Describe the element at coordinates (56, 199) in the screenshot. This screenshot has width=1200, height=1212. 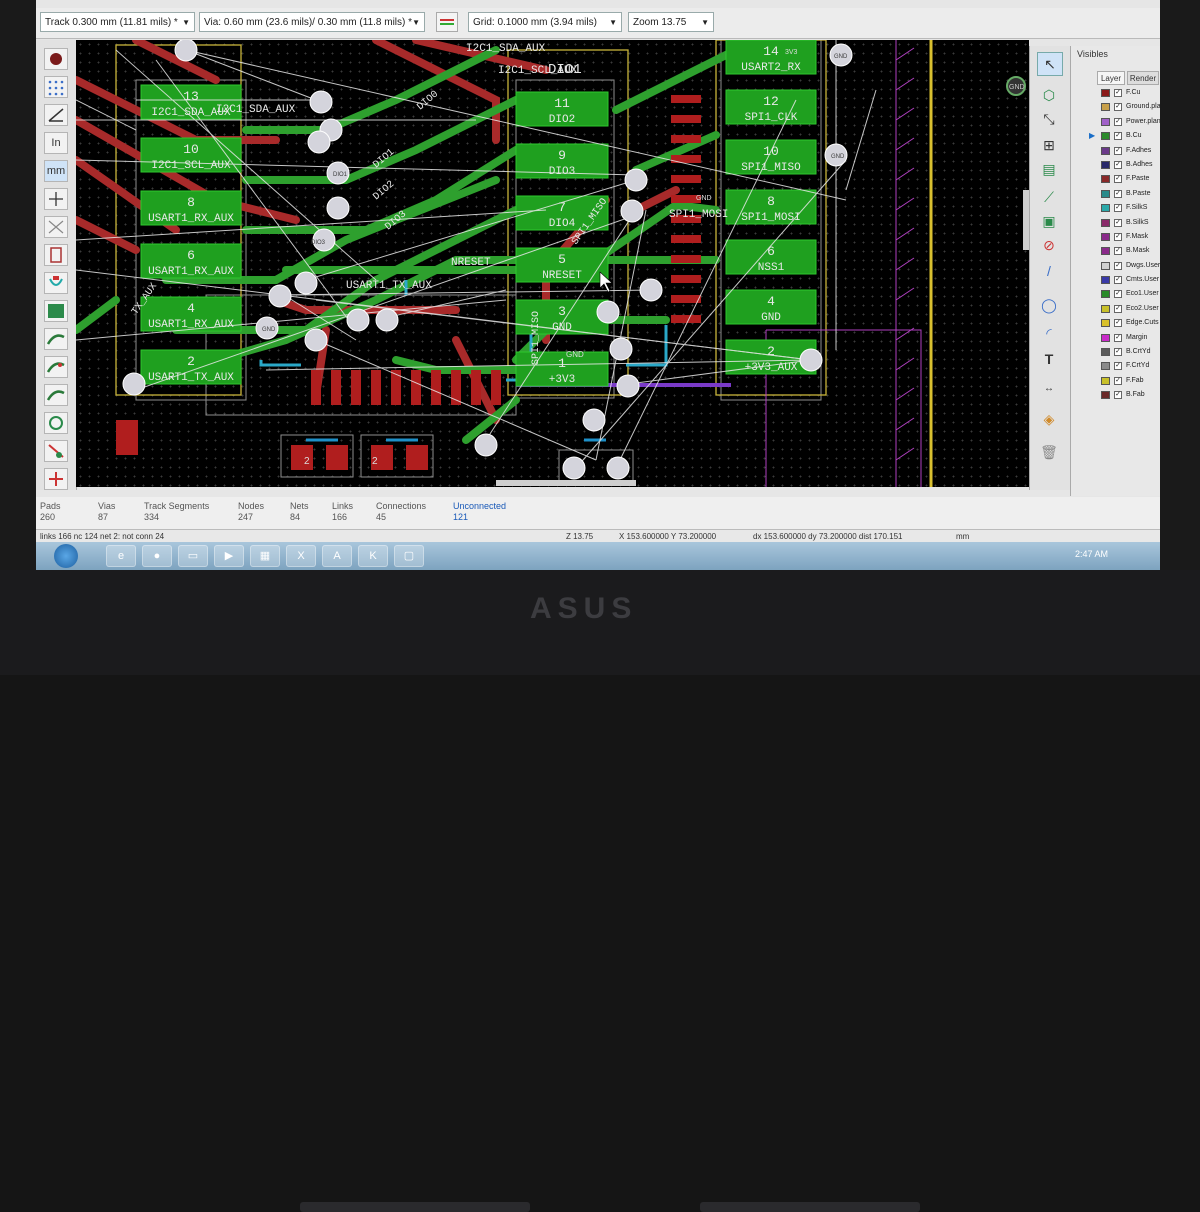
I see `cursor-shape-icon` at that location.